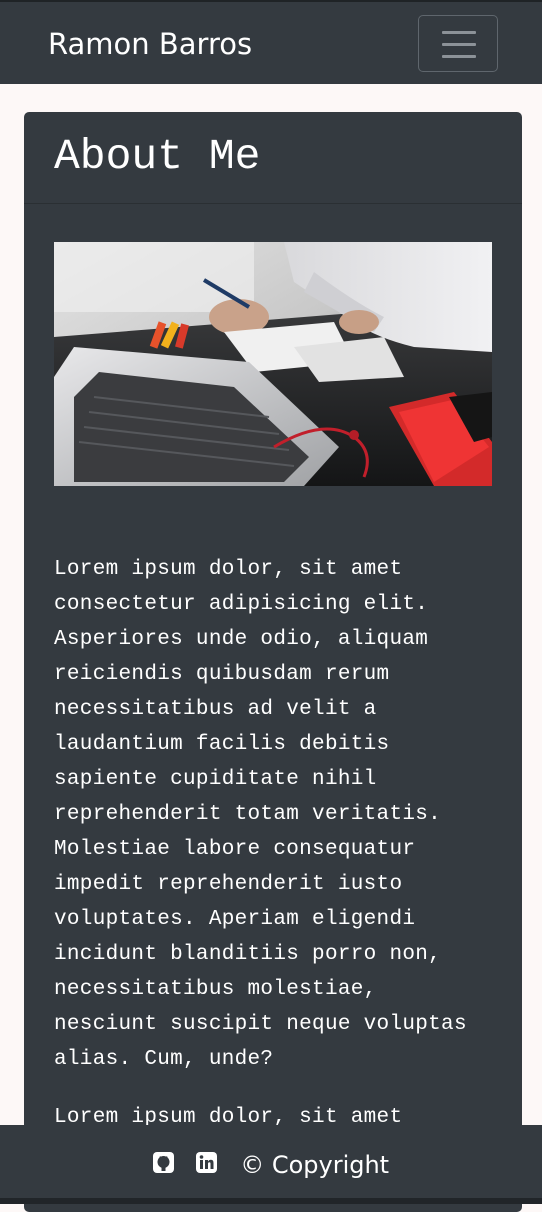 Image resolution: width=542 pixels, height=1212 pixels. I want to click on github-icon, so click(163, 1165).